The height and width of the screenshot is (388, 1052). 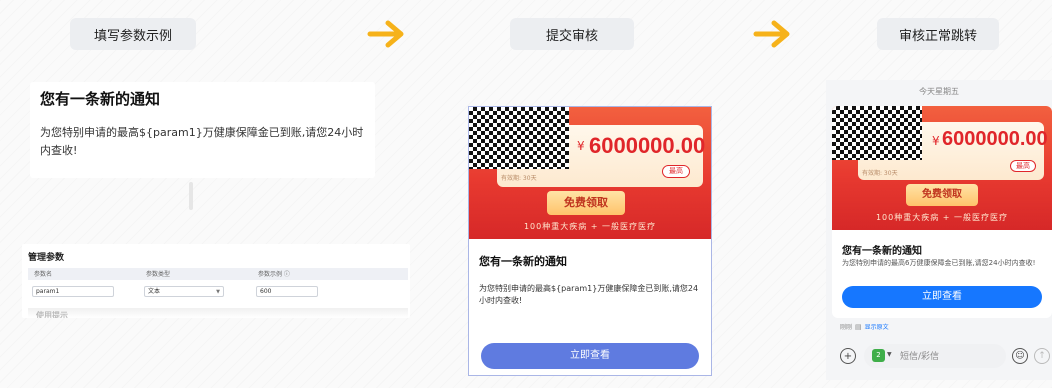 What do you see at coordinates (274, 274) in the screenshot?
I see `column-header-example: 参数示例 ⓘ` at bounding box center [274, 274].